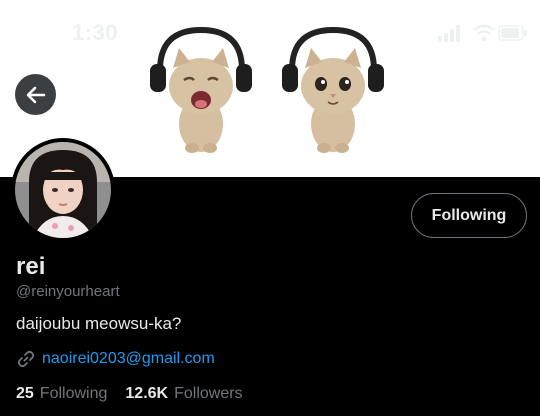 This screenshot has width=540, height=416. I want to click on following-button: Following, so click(469, 215).